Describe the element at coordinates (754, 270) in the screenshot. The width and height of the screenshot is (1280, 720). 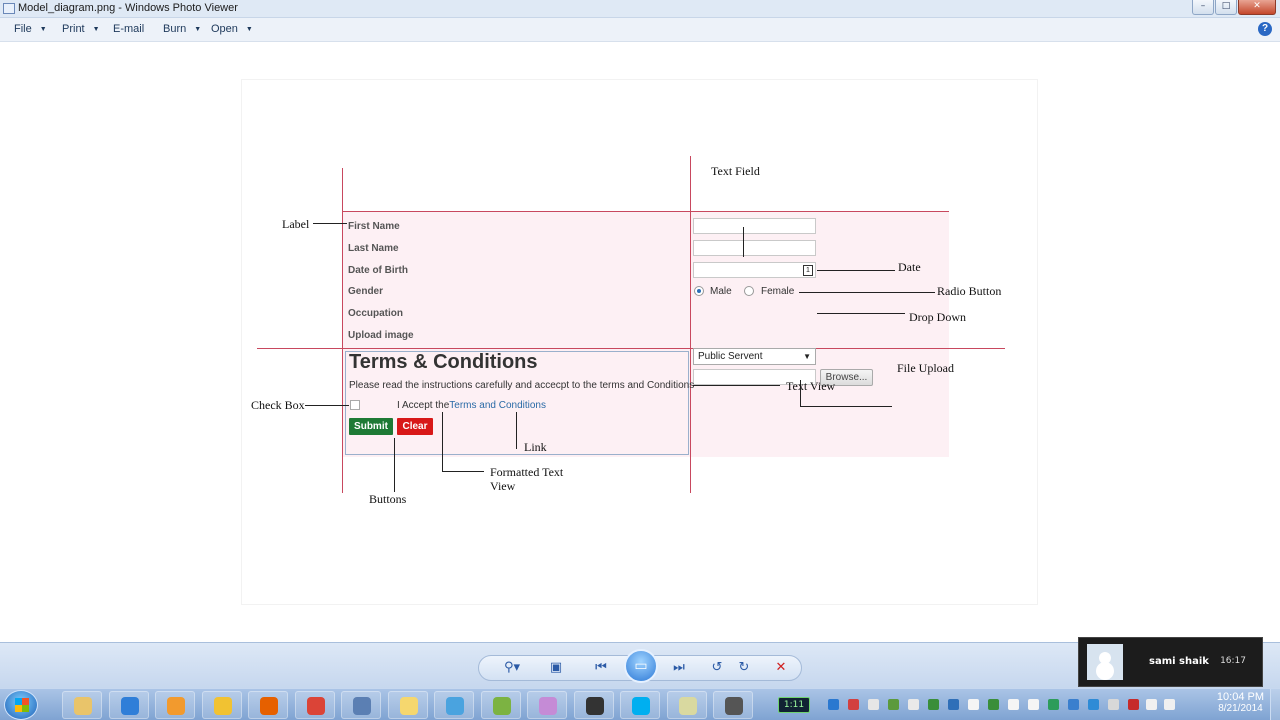
I see `date-of-birth-field: 1` at that location.